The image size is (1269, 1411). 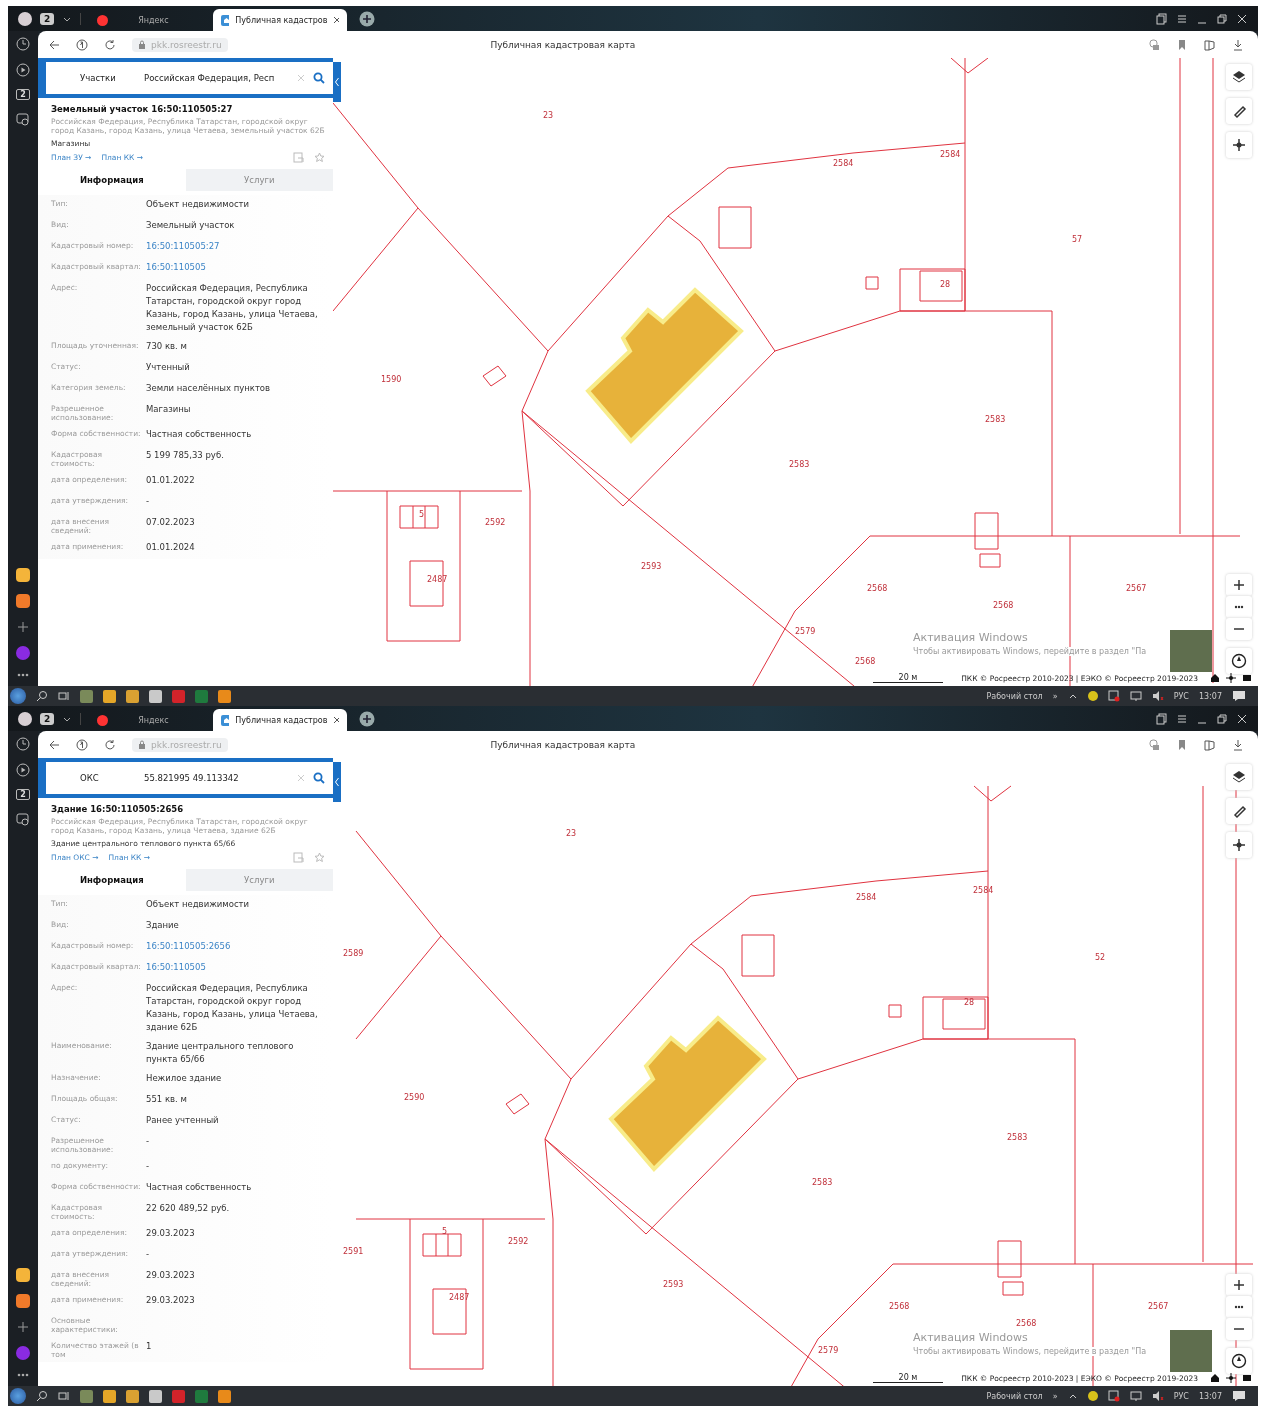 What do you see at coordinates (239, 247) in the screenshot?
I see `field-link: 16:50:110505:27` at bounding box center [239, 247].